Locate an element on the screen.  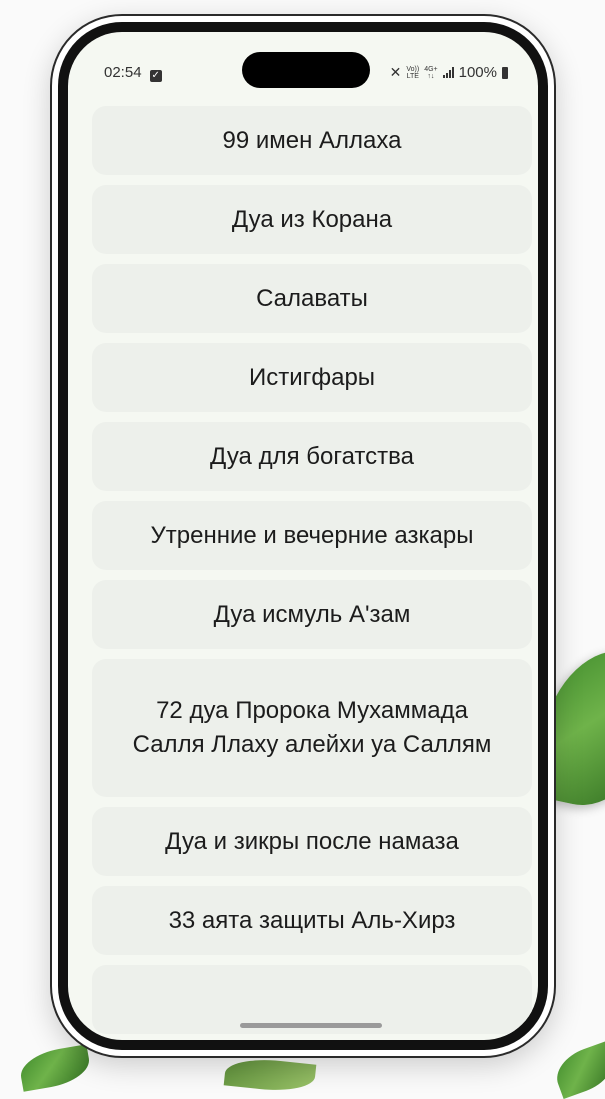
menu-item-label: 99 имен Аллаха is located at coordinates (312, 140).